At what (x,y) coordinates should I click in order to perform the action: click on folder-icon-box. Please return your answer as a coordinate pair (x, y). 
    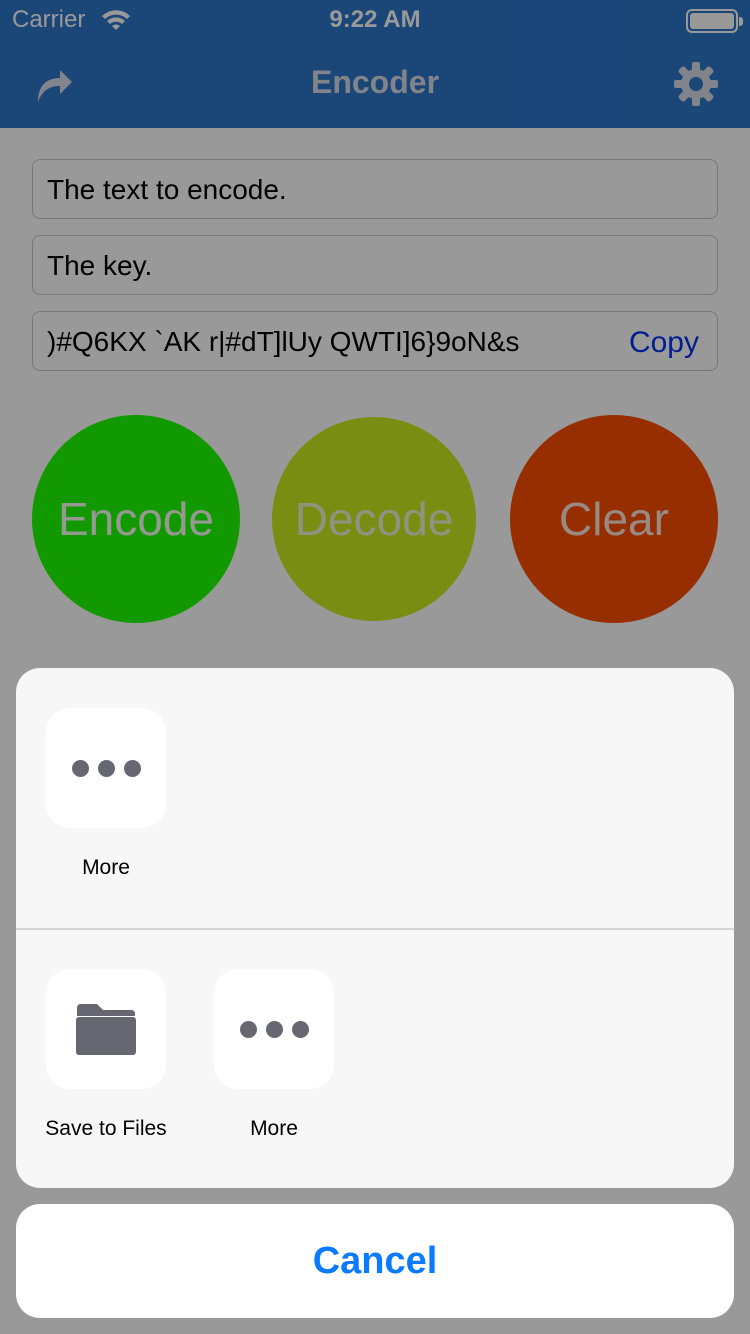
    Looking at the image, I should click on (106, 1029).